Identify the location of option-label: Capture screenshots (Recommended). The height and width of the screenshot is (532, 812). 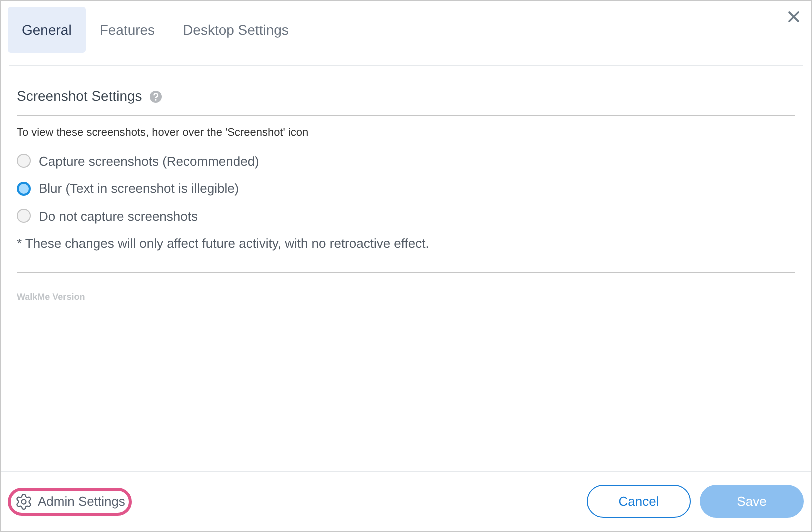
(149, 161).